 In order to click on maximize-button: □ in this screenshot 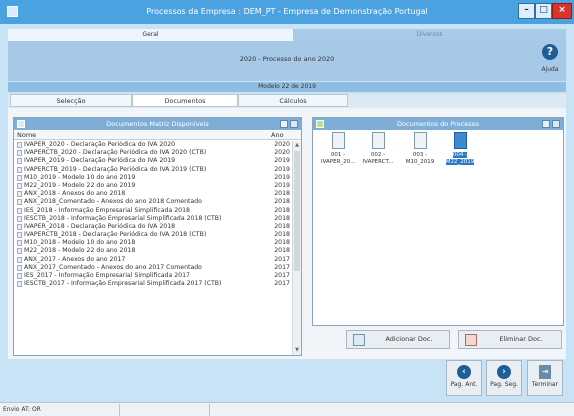, I will do `click(543, 11)`.